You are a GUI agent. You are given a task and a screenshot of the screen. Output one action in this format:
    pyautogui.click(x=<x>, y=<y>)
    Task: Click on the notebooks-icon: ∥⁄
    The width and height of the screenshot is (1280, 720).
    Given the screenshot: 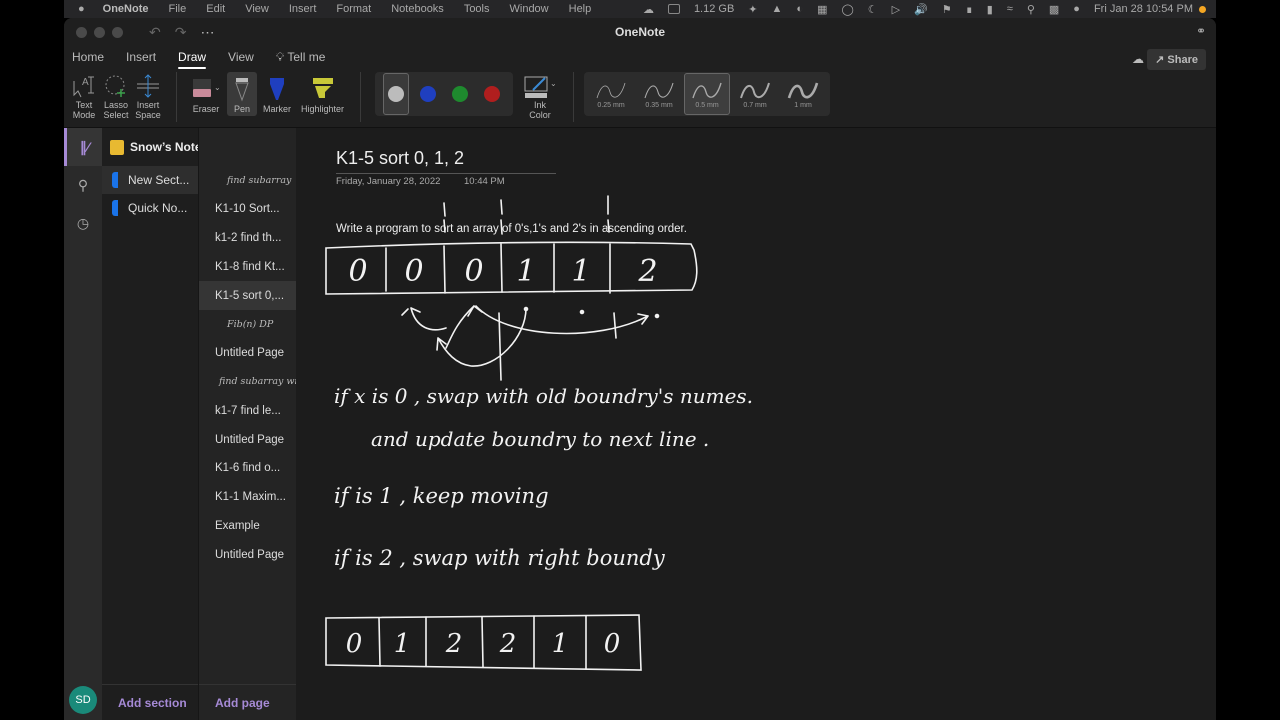 What is the action you would take?
    pyautogui.click(x=84, y=146)
    